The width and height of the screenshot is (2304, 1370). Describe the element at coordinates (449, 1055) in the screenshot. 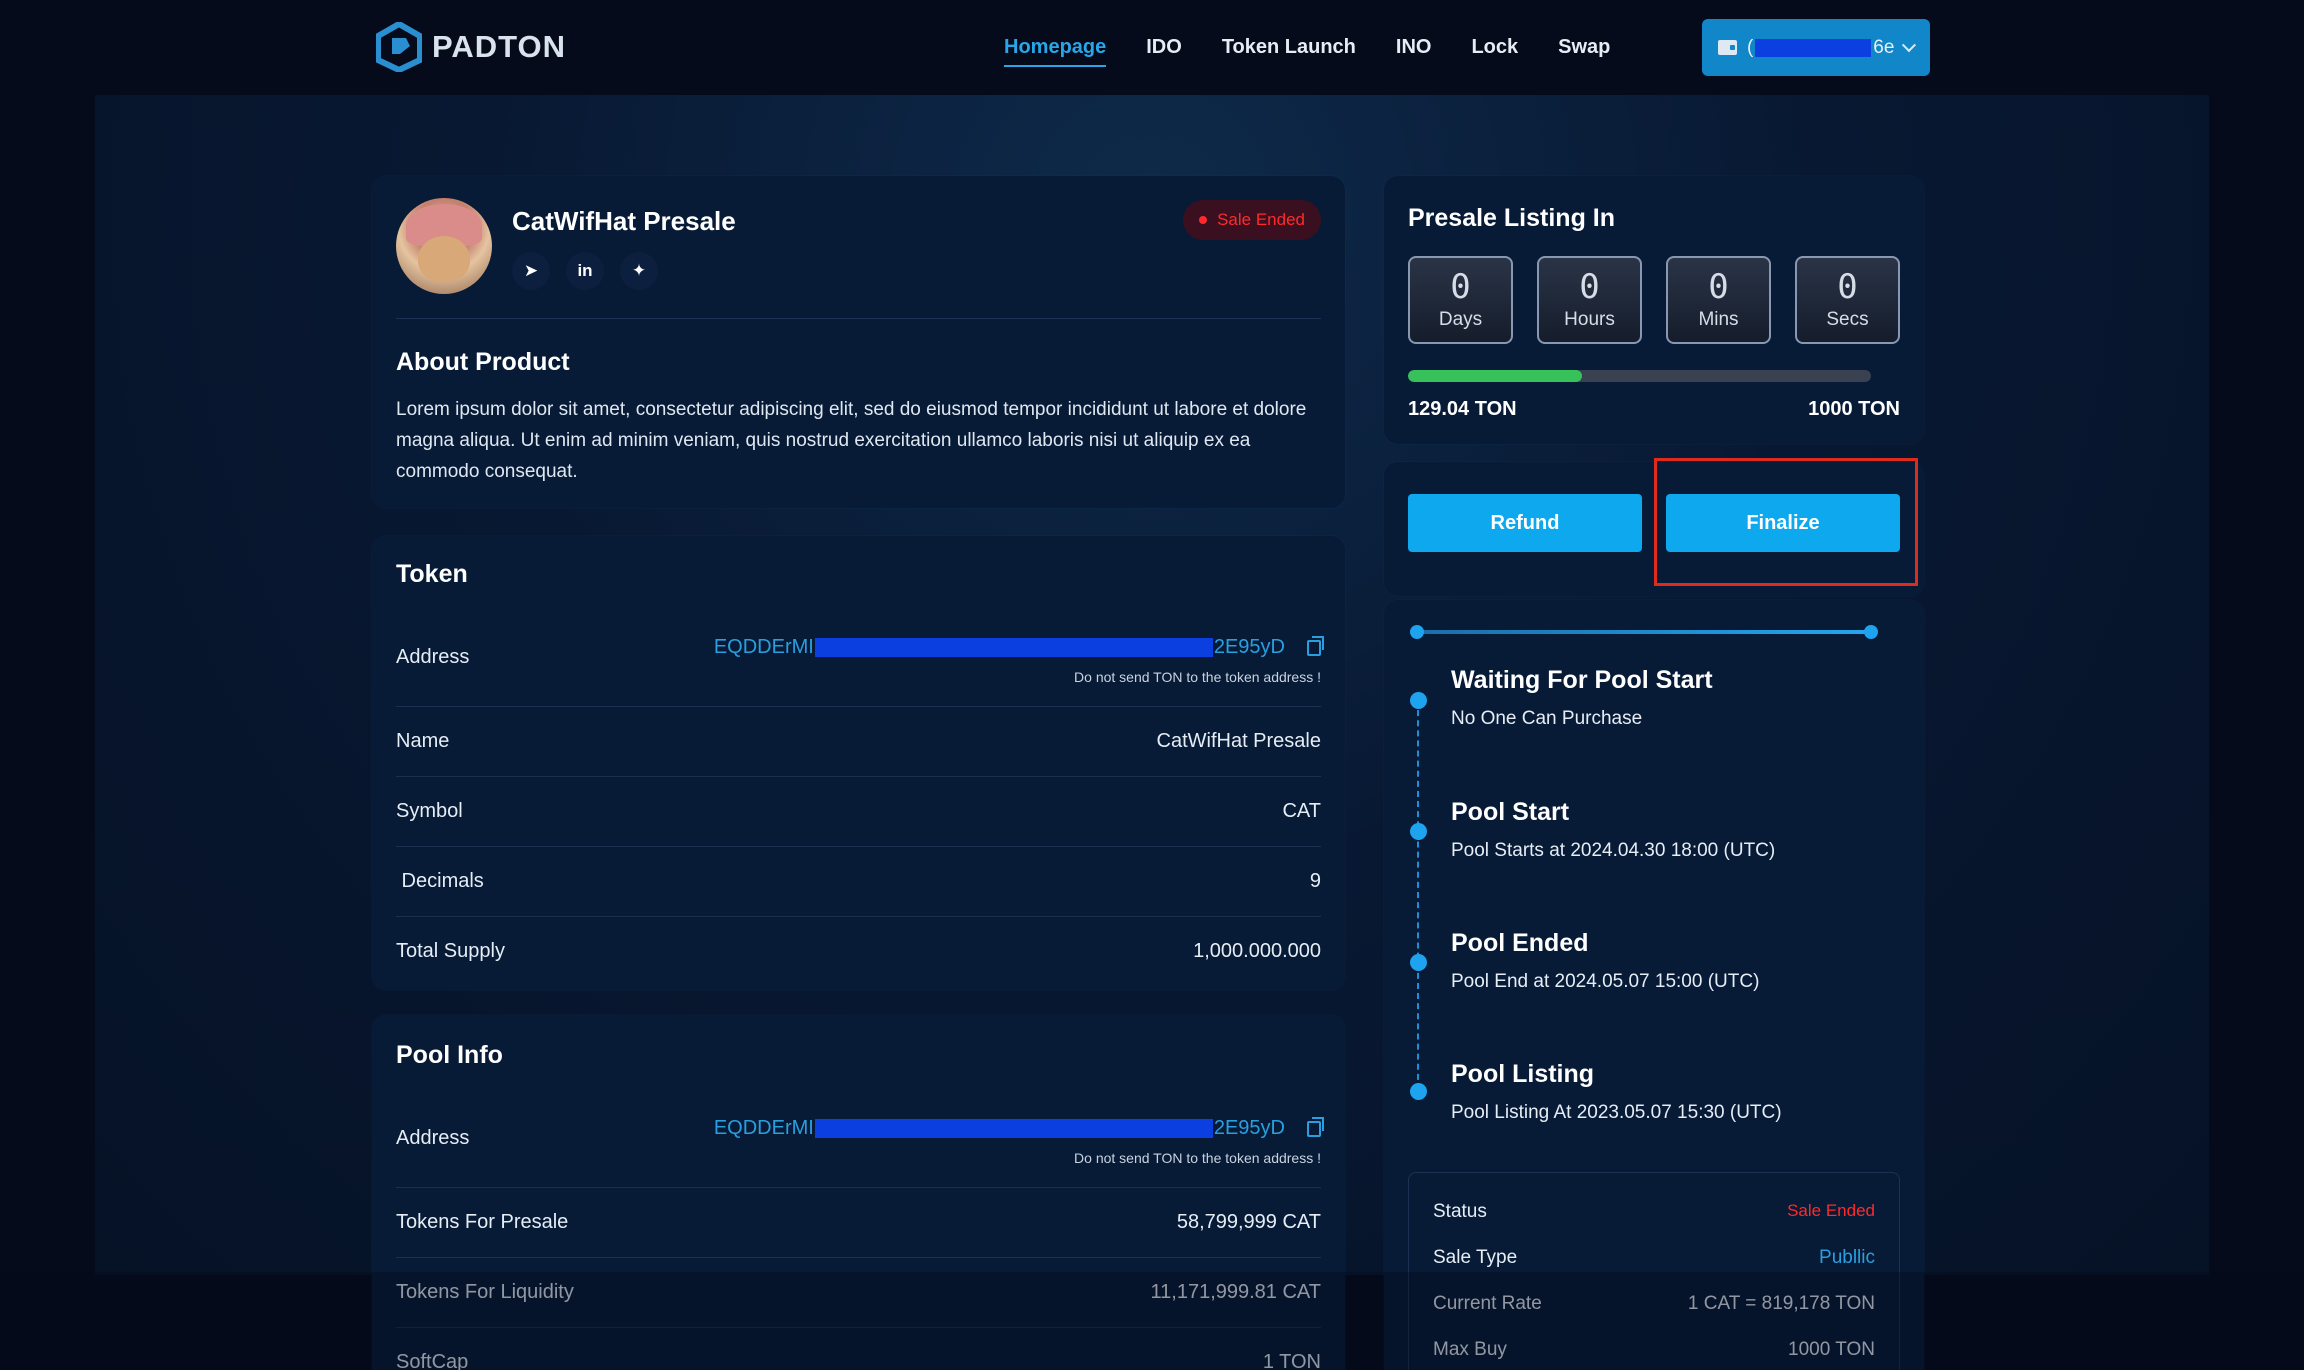

I see `pool-info-title: Pool Info` at that location.